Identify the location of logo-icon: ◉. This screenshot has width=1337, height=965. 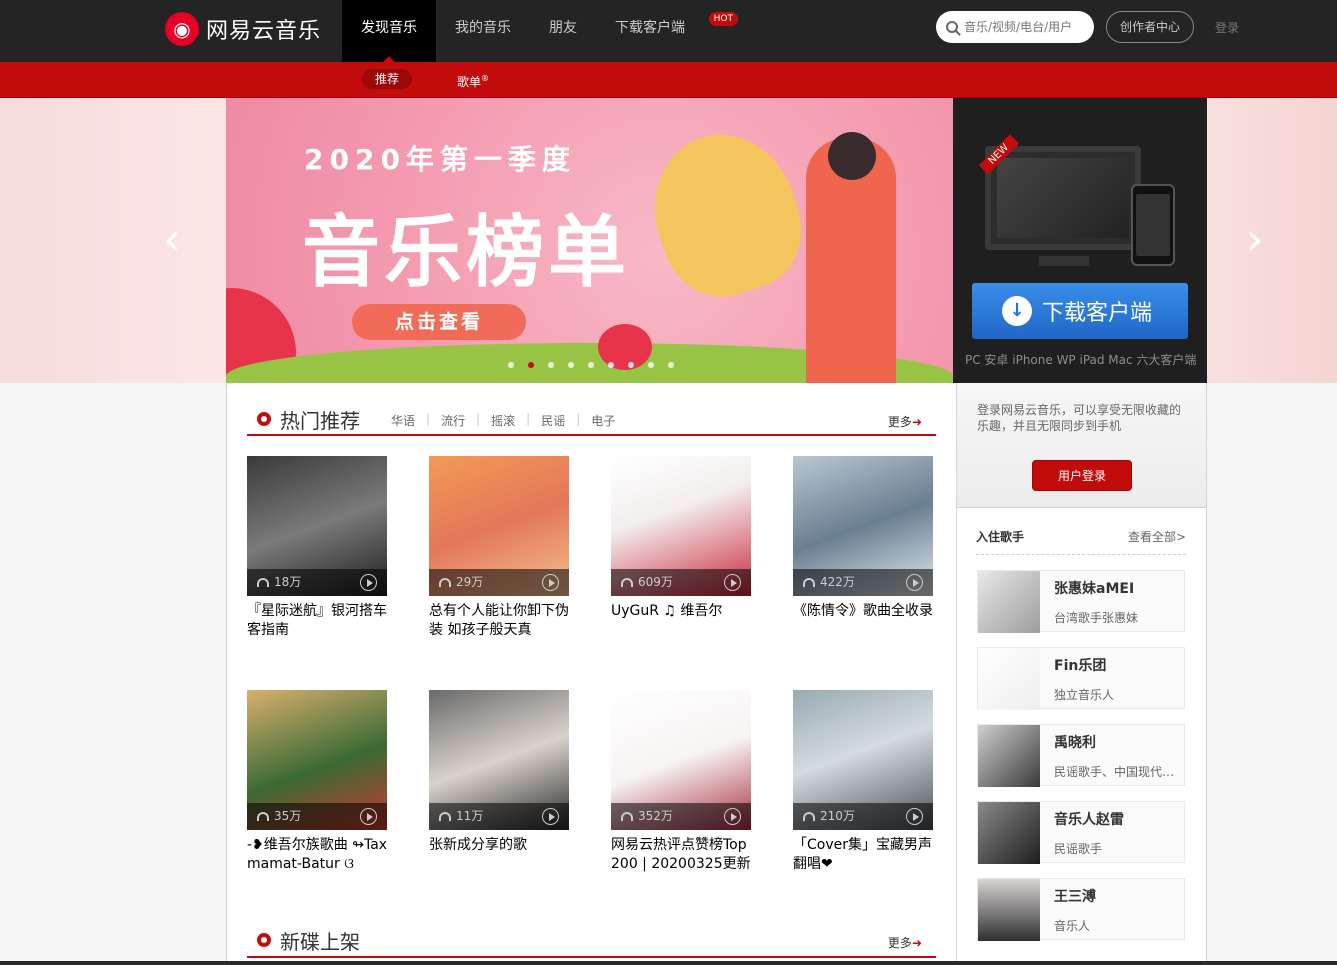
(182, 29).